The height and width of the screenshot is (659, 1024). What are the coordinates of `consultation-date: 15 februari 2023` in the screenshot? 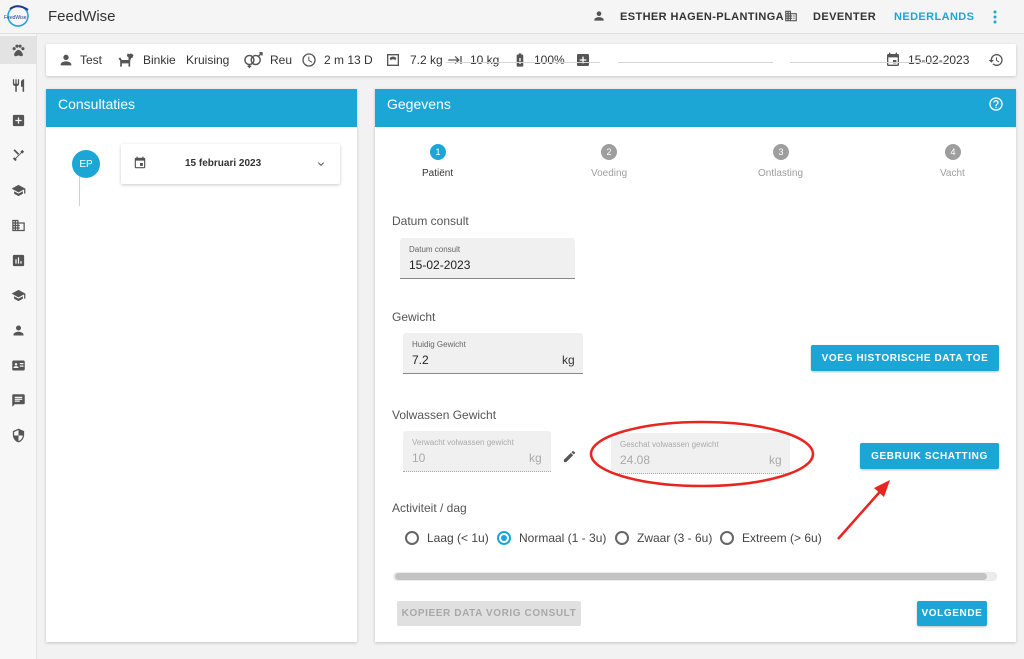 It's located at (223, 163).